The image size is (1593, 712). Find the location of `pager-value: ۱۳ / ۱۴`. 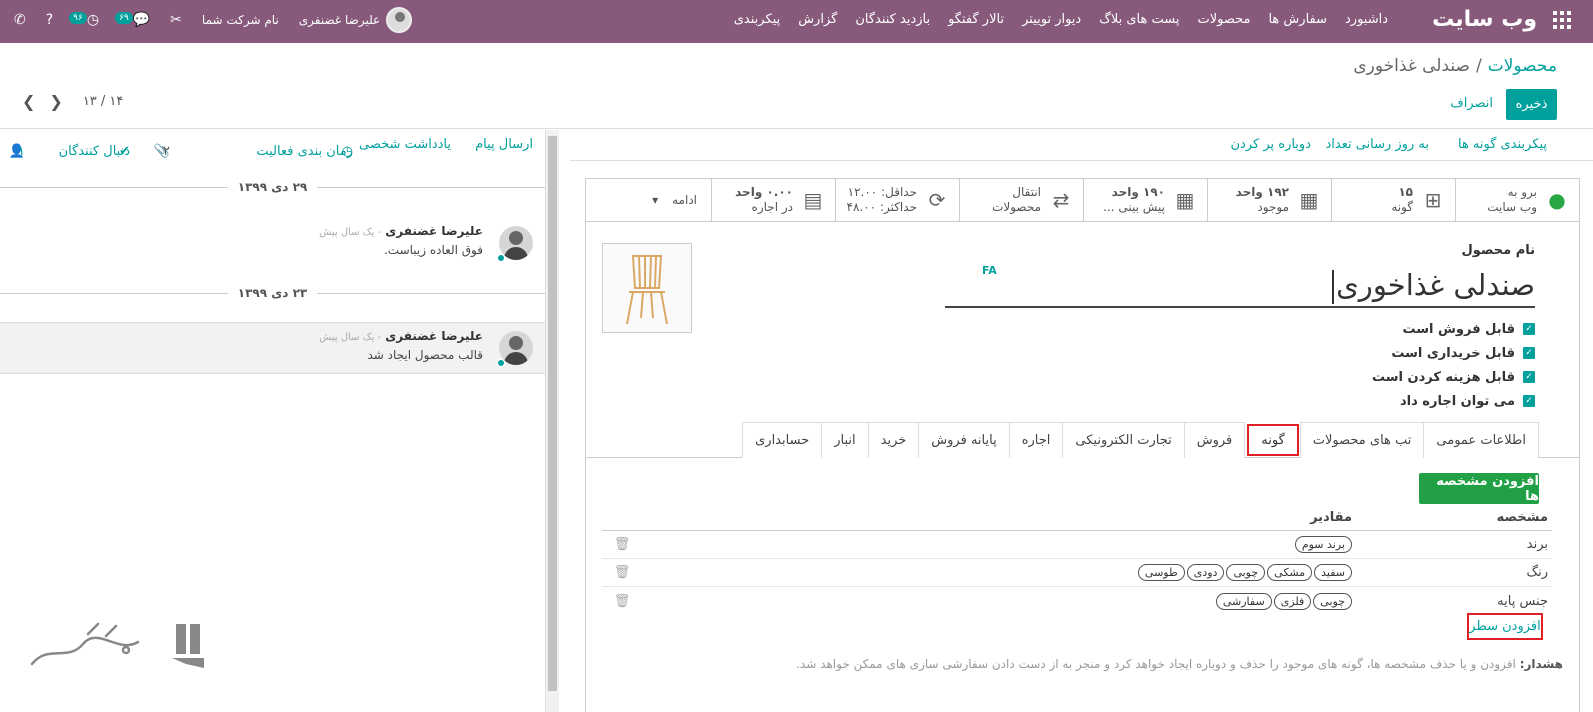

pager-value: ۱۳ / ۱۴ is located at coordinates (103, 101).